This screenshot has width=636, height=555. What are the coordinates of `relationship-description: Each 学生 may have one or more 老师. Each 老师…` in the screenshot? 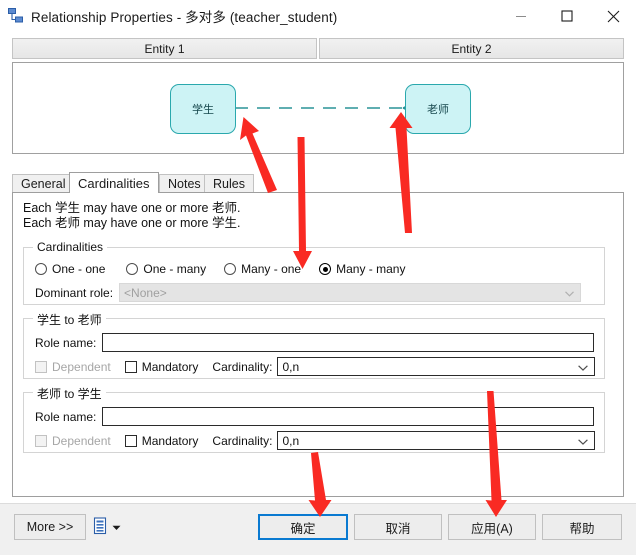 It's located at (131, 216).